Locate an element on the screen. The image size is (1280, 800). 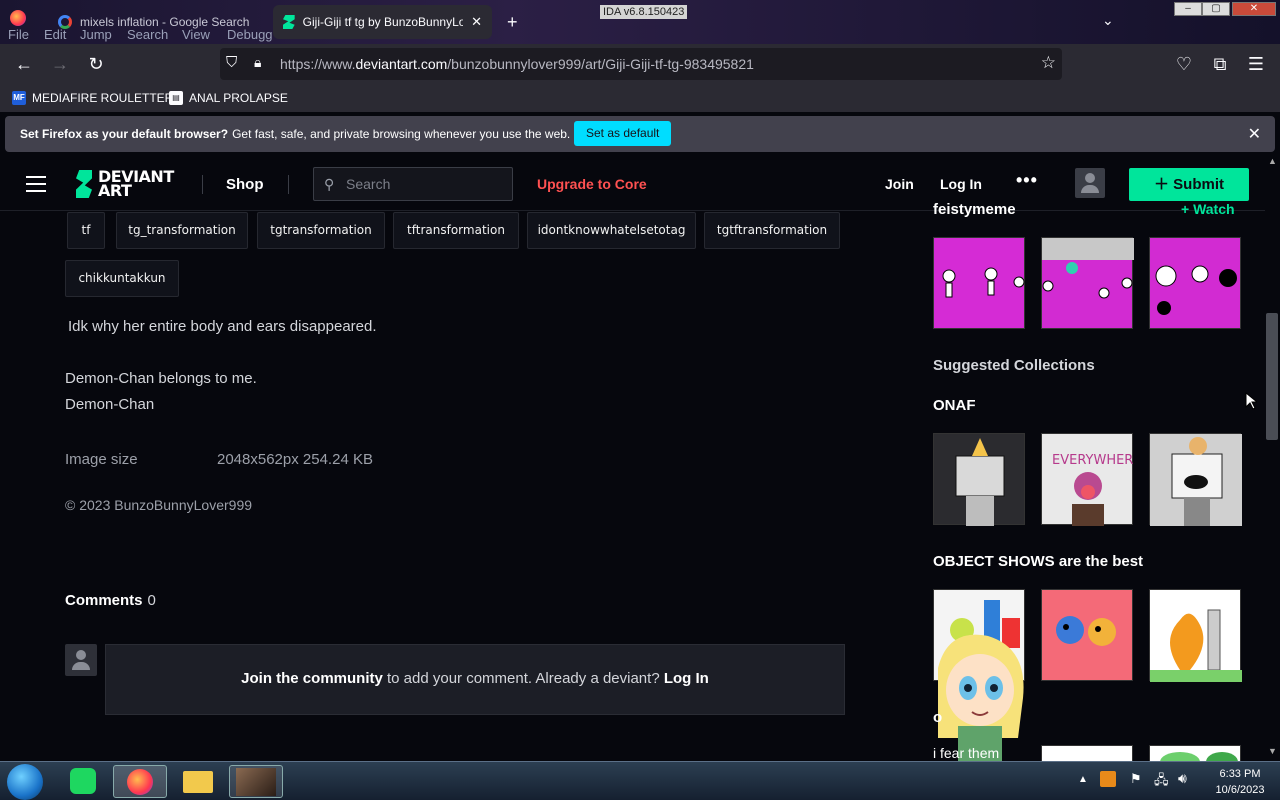
bookmark-mediafire: MF MEDIAFIRE ROULETTER is located at coordinates (92, 98).